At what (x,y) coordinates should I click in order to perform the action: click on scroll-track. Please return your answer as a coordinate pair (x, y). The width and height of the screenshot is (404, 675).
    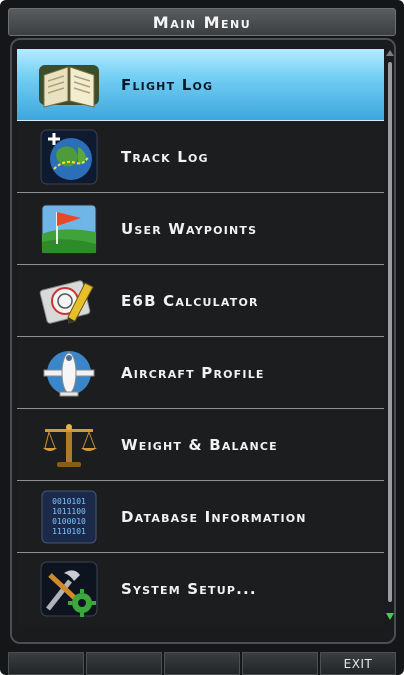
    Looking at the image, I should click on (390, 334).